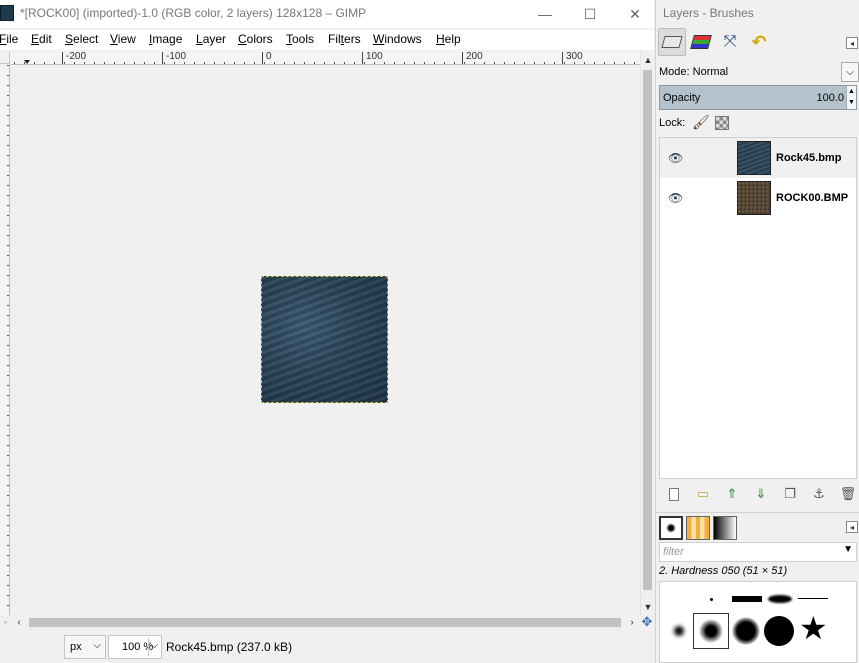  I want to click on tab-paths: ⤧, so click(730, 42).